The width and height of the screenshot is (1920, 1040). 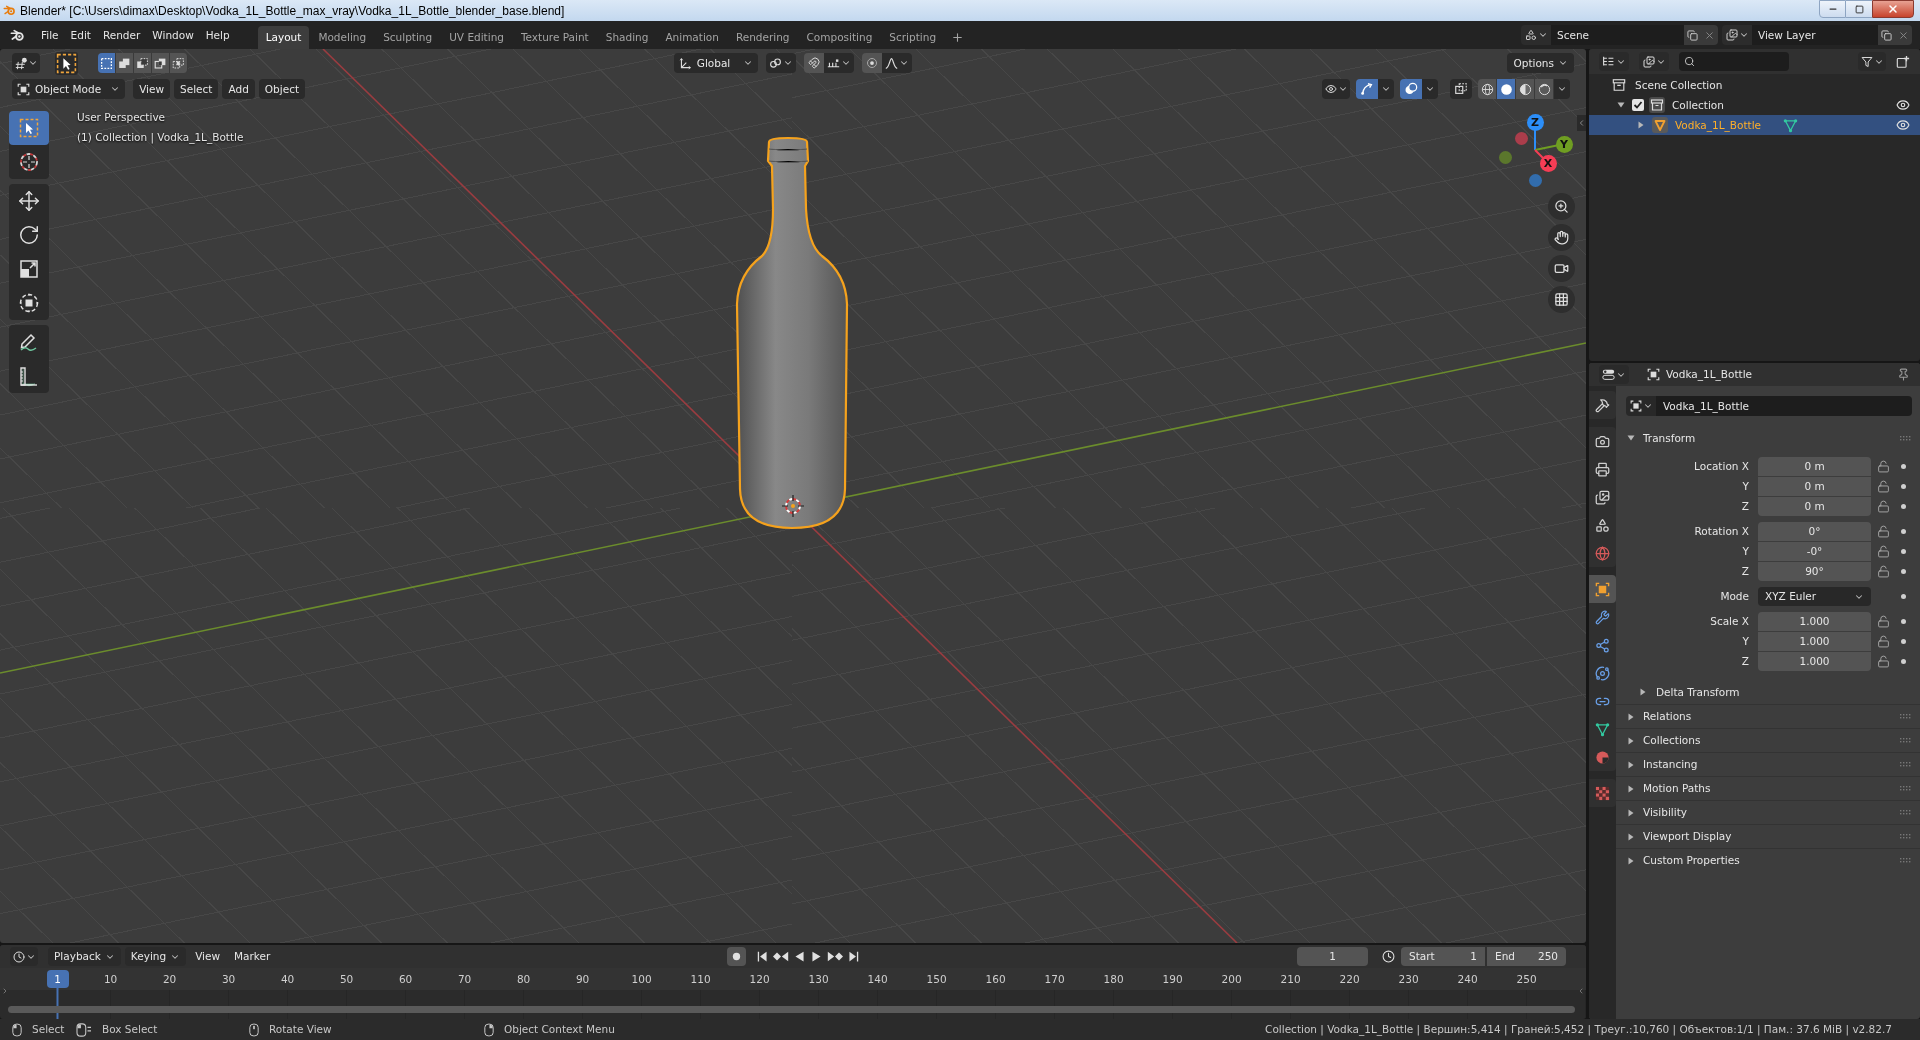 What do you see at coordinates (1602, 645) in the screenshot?
I see `connected-dots-icon` at bounding box center [1602, 645].